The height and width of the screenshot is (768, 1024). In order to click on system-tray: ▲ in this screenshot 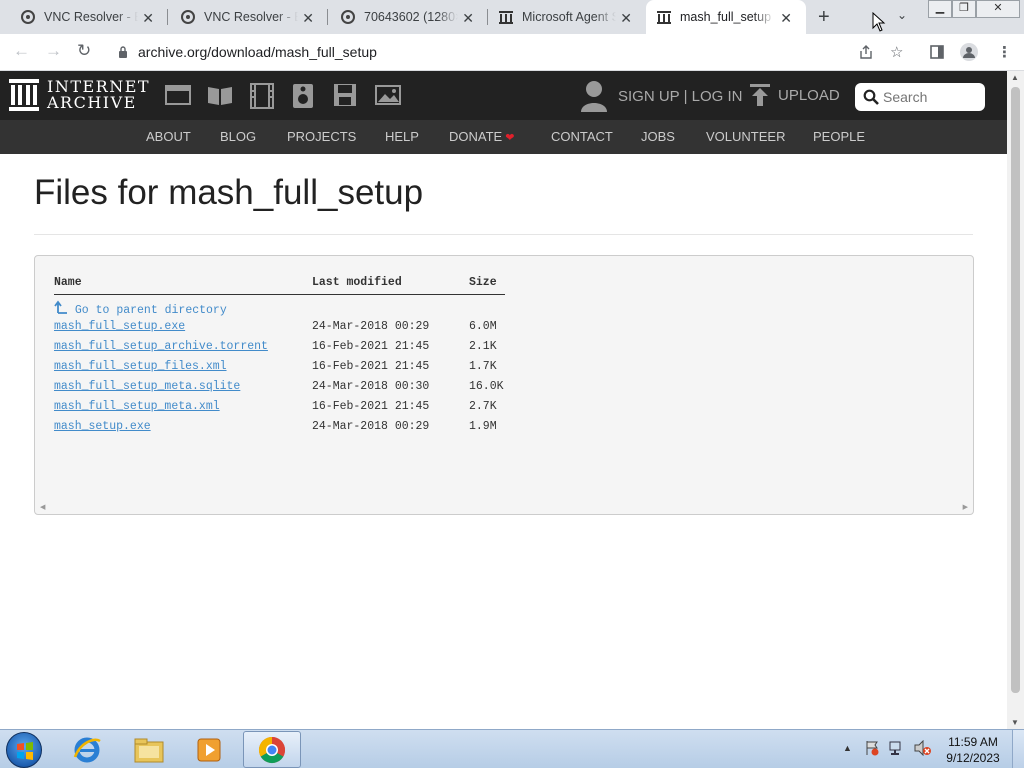, I will do `click(887, 748)`.